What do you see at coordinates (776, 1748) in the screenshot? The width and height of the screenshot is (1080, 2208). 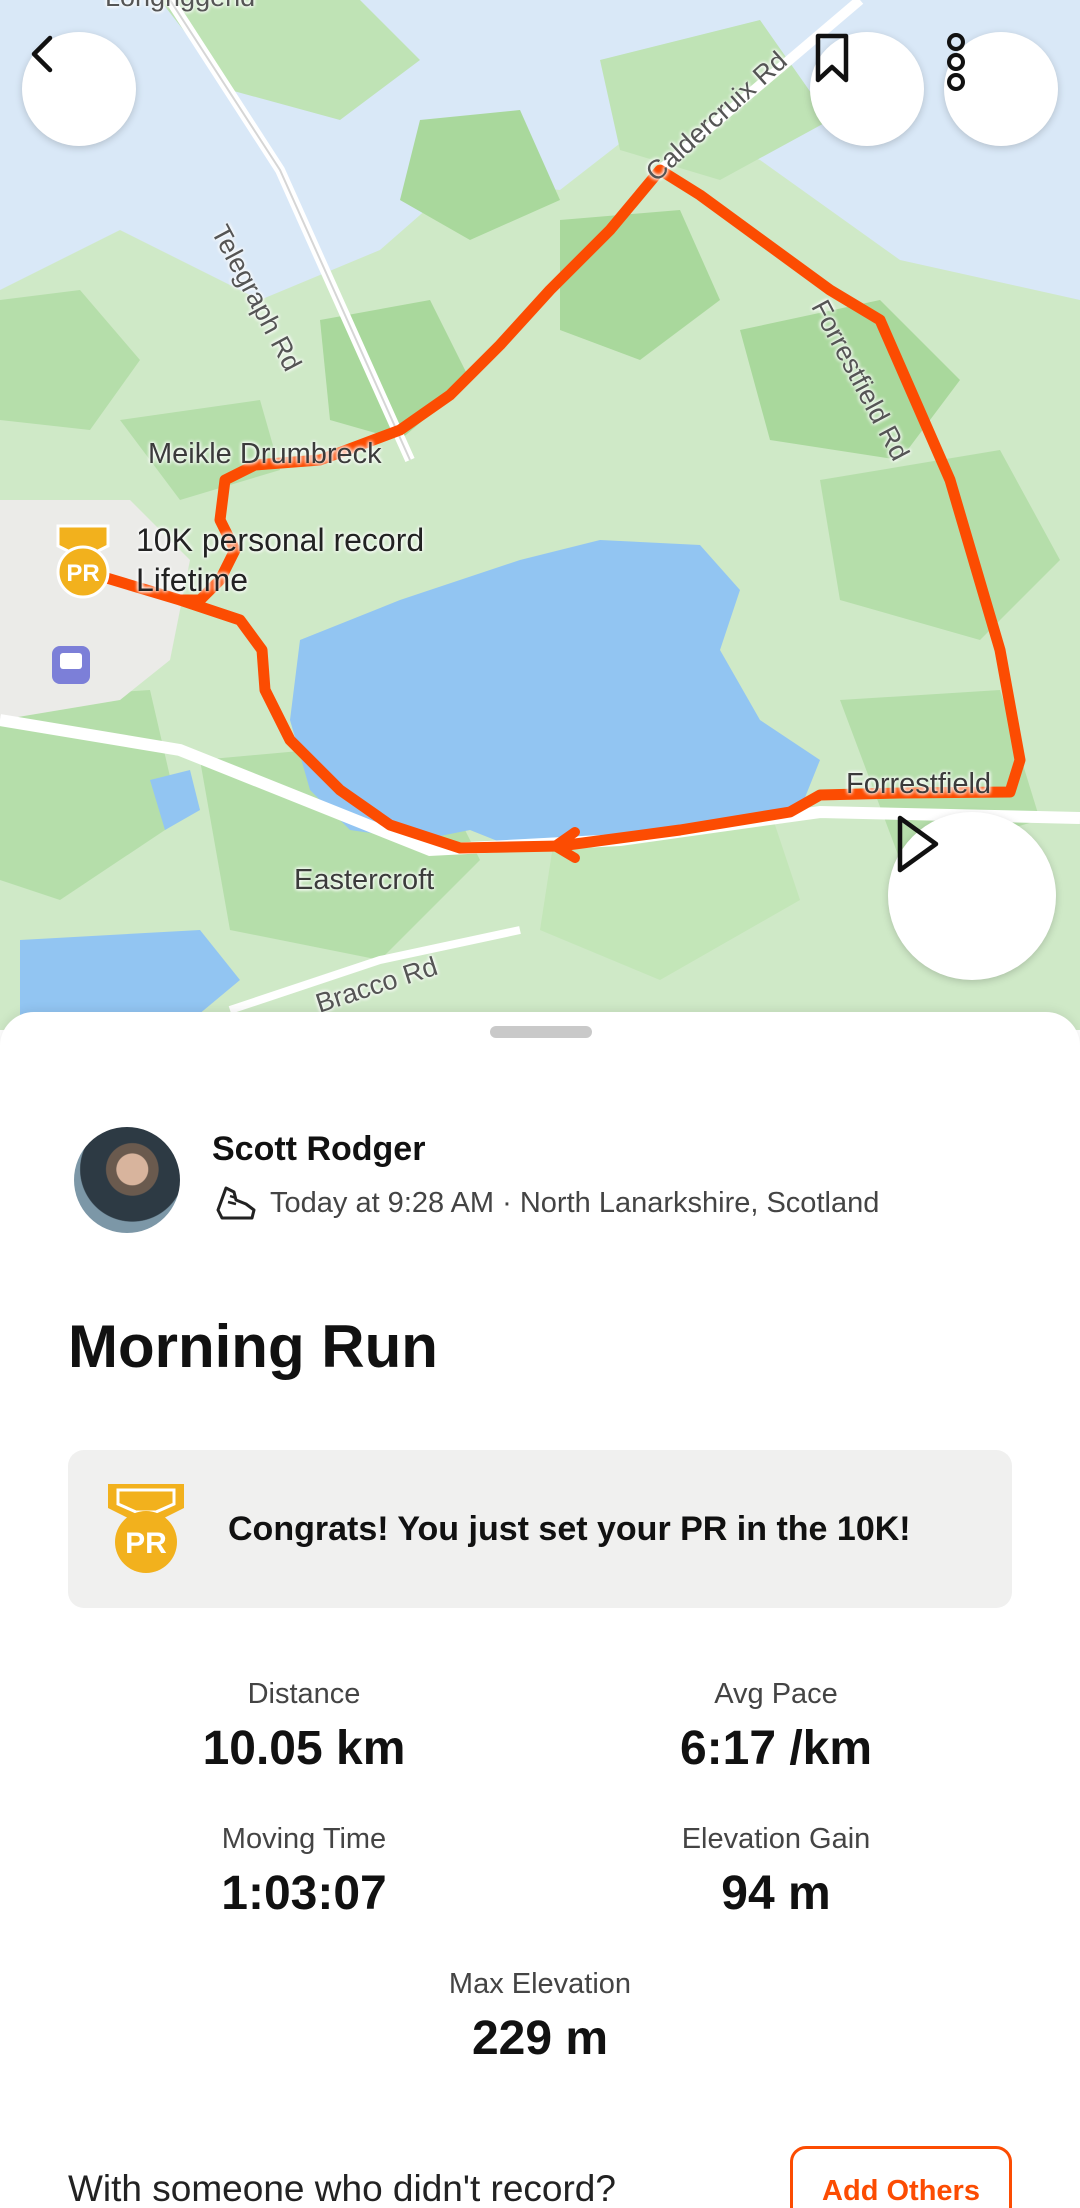 I see `stat-value: 6:17 /km` at bounding box center [776, 1748].